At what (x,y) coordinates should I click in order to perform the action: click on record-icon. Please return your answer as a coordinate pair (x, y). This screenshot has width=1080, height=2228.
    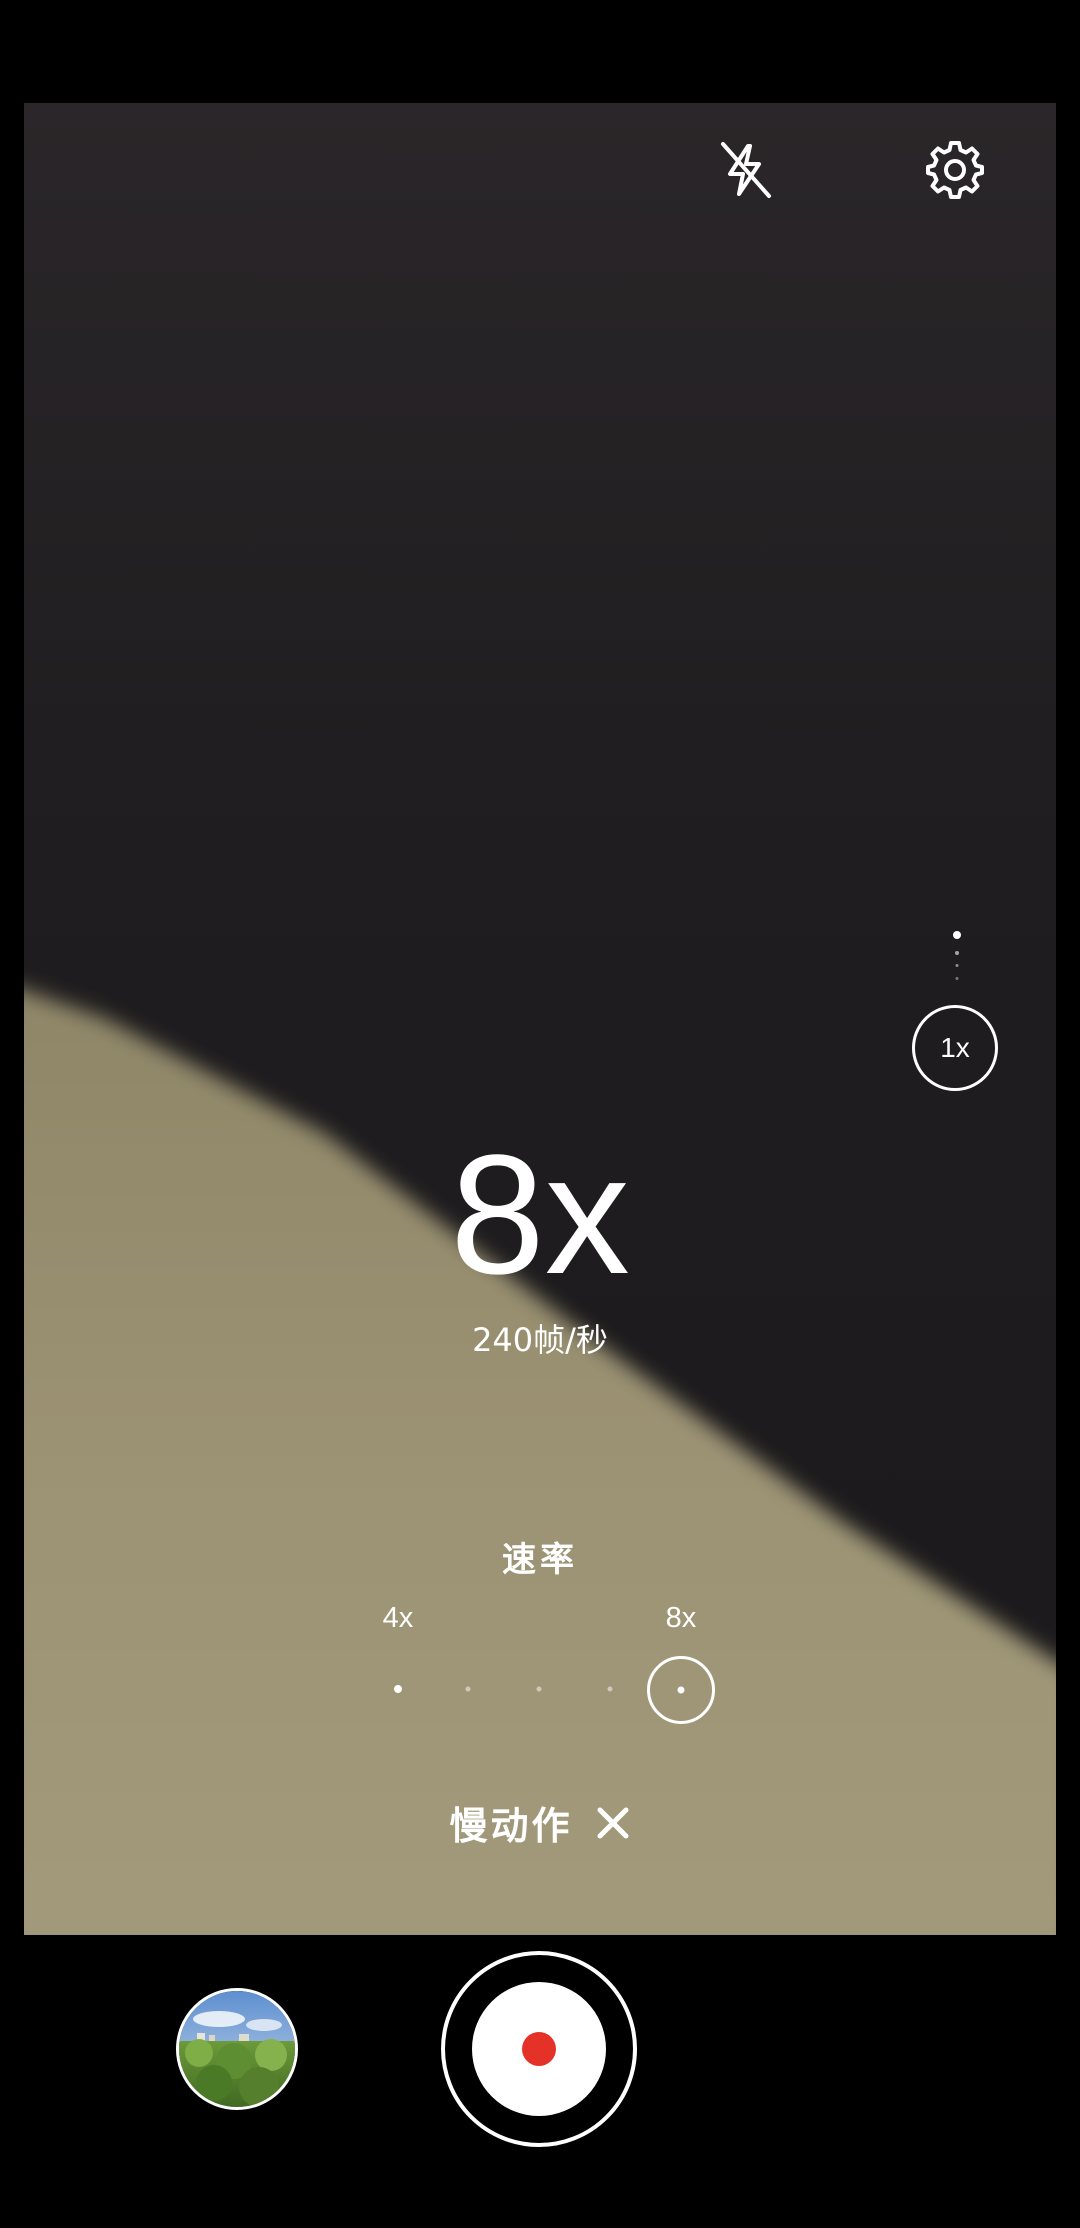
    Looking at the image, I should click on (539, 2049).